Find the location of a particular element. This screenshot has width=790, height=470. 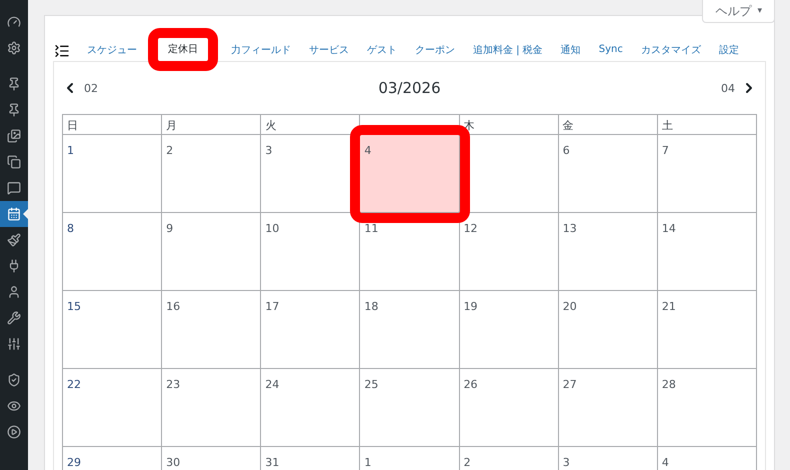

eye-icon is located at coordinates (14, 406).